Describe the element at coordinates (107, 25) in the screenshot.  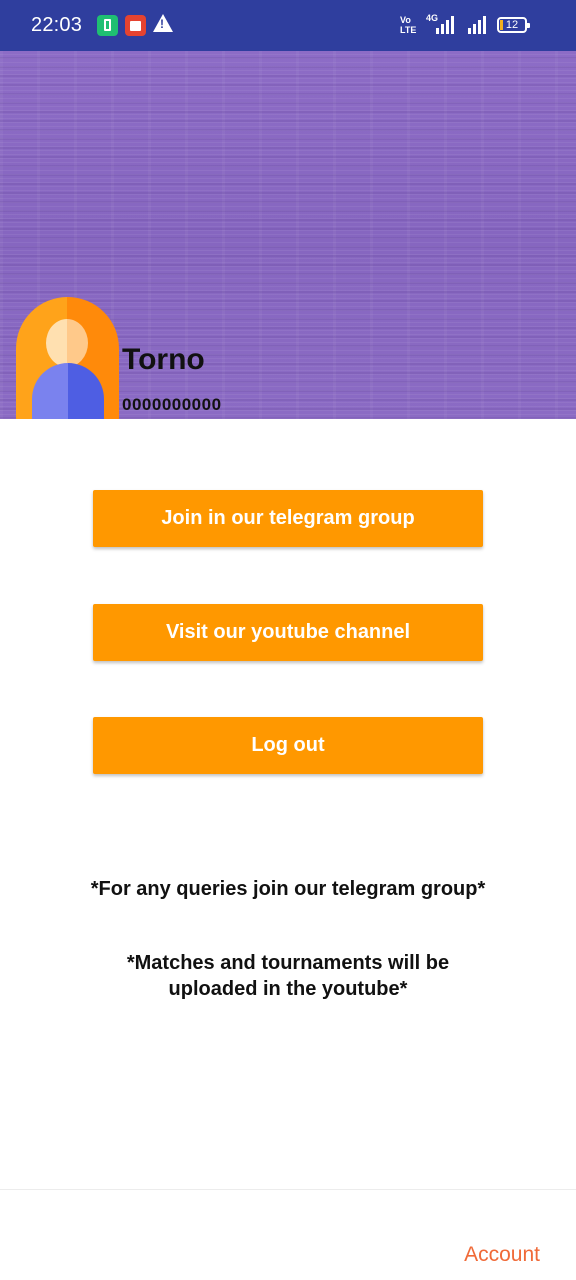
I see `battery-saver-icon` at that location.